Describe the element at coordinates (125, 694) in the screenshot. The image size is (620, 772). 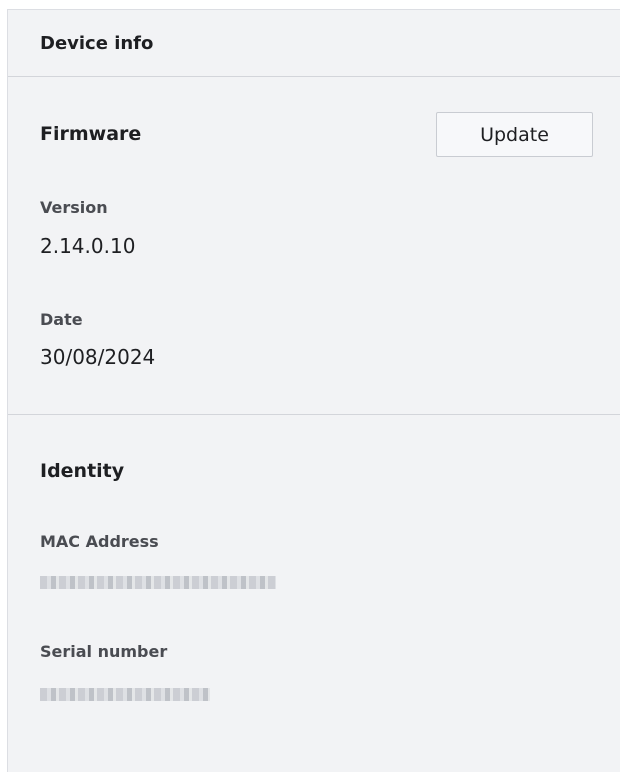
I see `serial-number-value-redacted` at that location.